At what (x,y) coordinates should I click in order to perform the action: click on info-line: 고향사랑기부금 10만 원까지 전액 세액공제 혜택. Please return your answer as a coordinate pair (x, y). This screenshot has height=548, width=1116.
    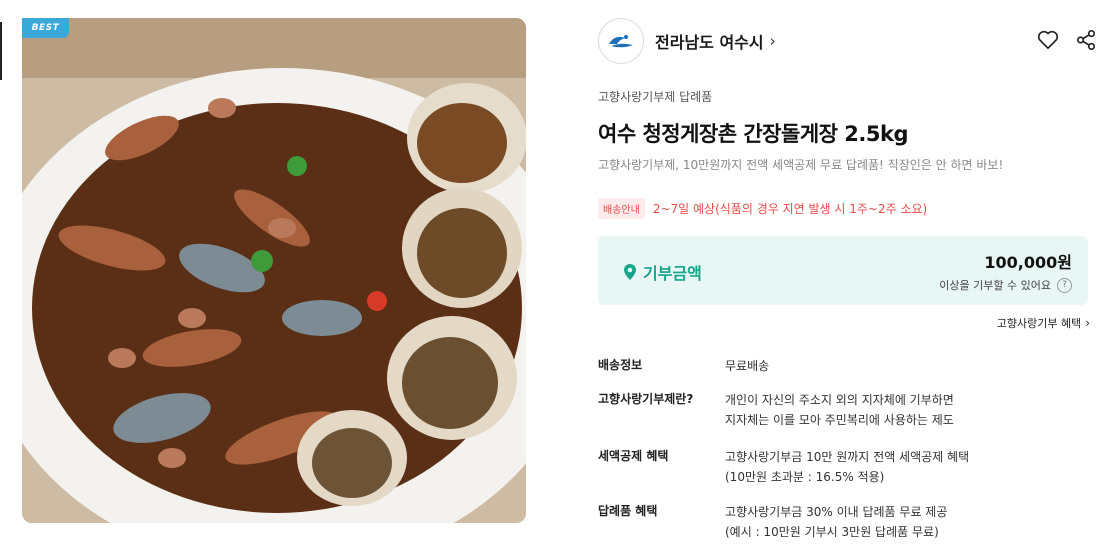
    Looking at the image, I should click on (847, 457).